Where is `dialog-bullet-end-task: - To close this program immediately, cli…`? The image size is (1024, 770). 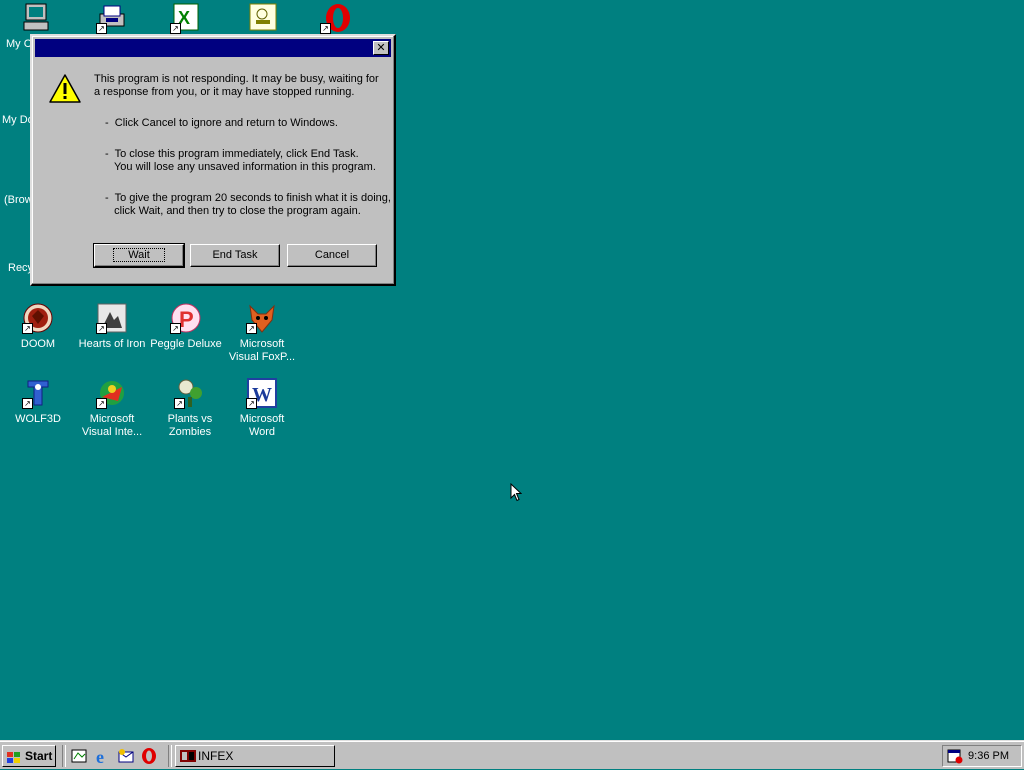 dialog-bullet-end-task: - To close this program immediately, cli… is located at coordinates (240, 160).